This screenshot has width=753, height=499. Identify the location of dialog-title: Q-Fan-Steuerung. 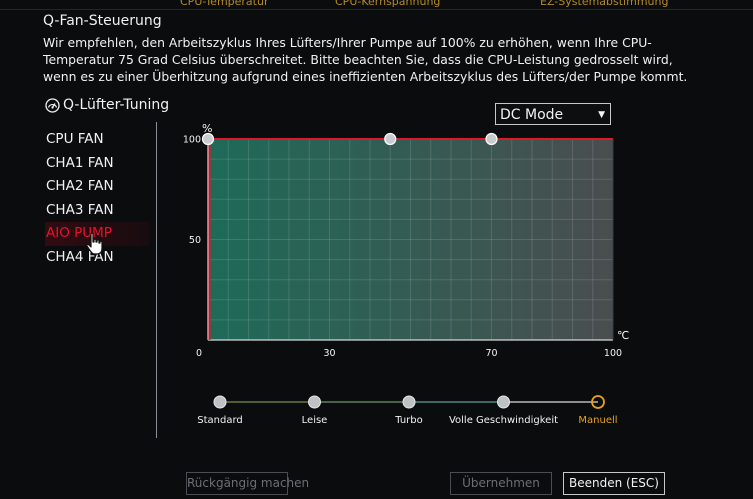
(102, 21).